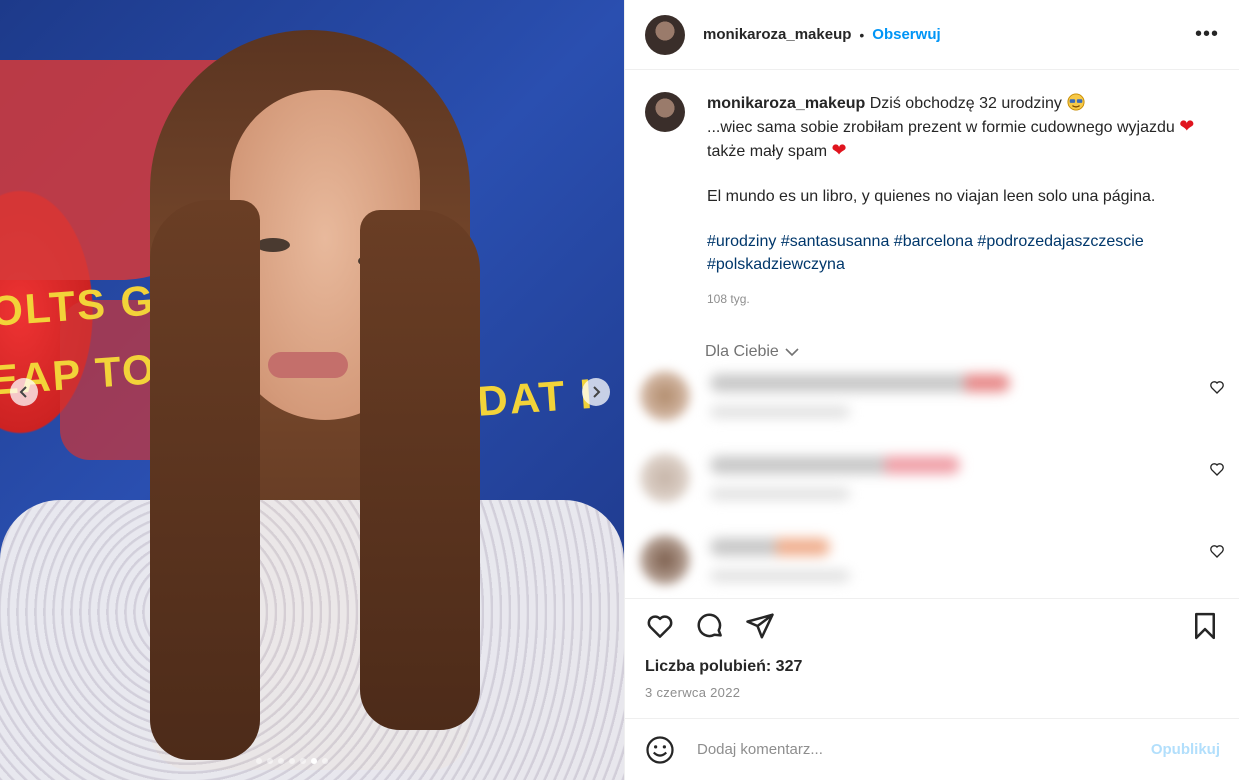 The image size is (1239, 780). What do you see at coordinates (308, 365) in the screenshot?
I see `portrait-lips` at bounding box center [308, 365].